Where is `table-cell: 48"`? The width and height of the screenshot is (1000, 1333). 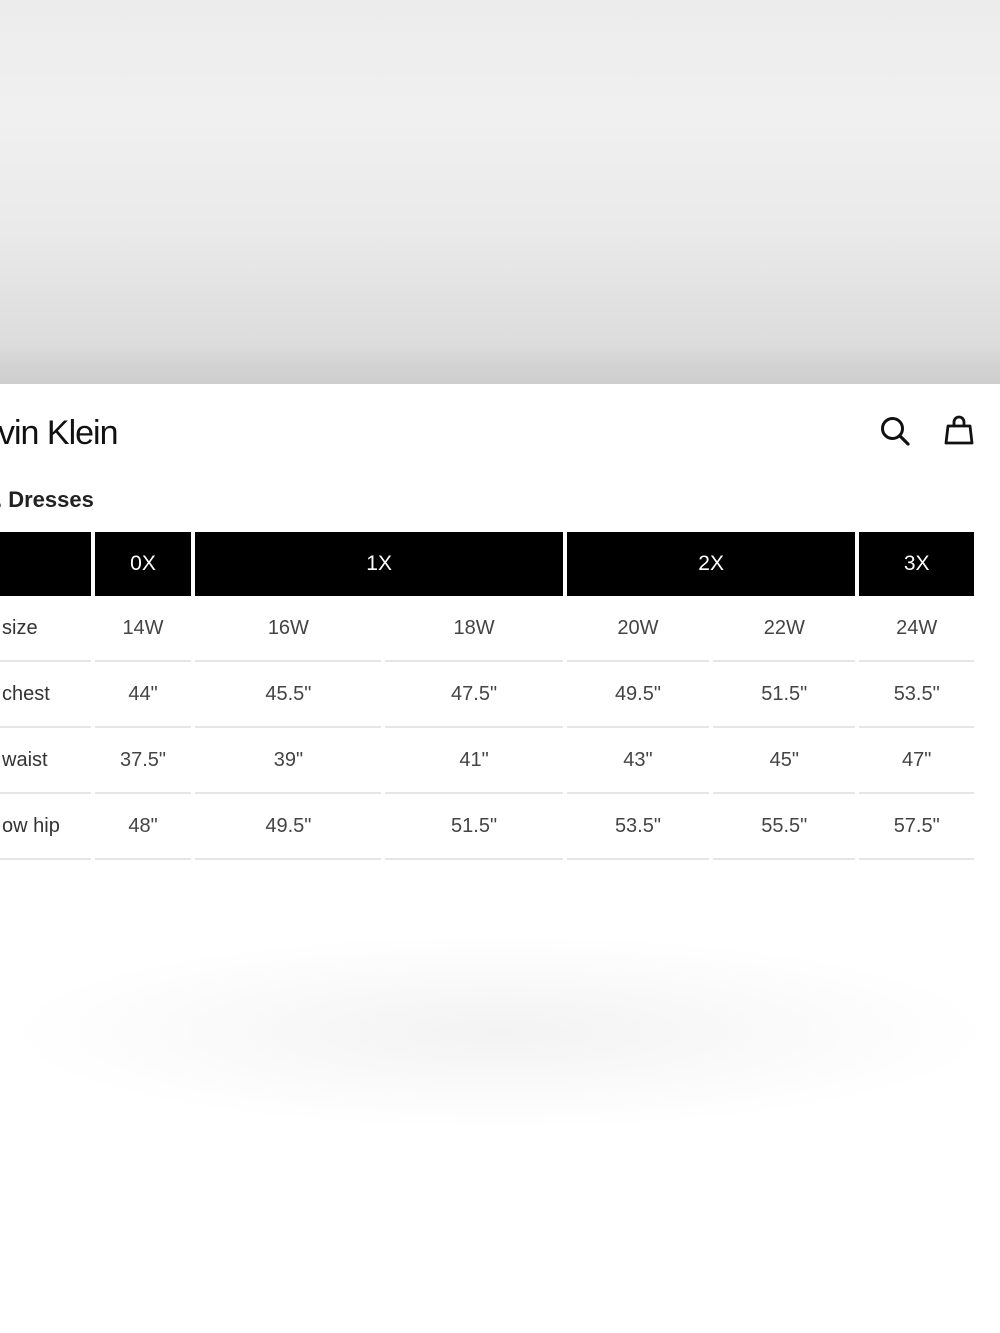 table-cell: 48" is located at coordinates (143, 827).